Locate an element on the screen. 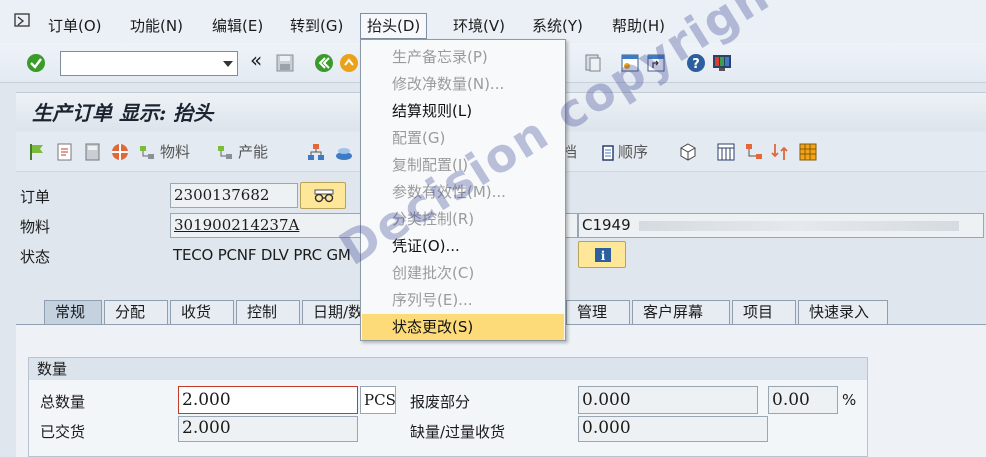  menu-item-production-memo: 生产备忘录(P) is located at coordinates (463, 57).